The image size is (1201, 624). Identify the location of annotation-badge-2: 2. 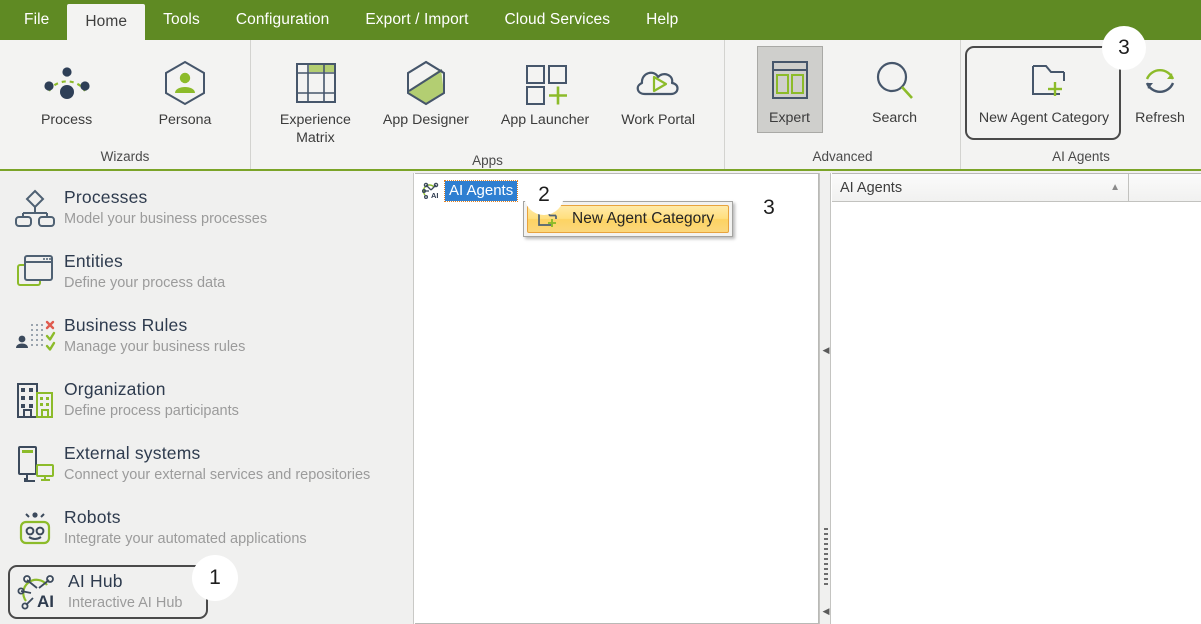
(544, 195).